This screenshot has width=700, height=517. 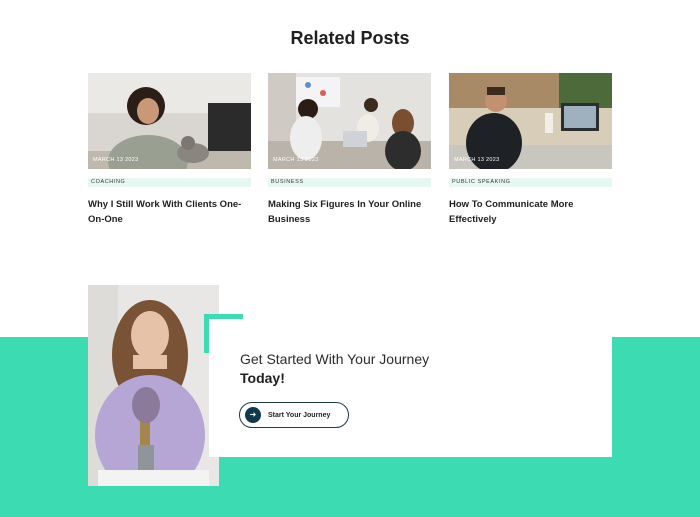 I want to click on related-posts-title: Related Posts, so click(x=350, y=38).